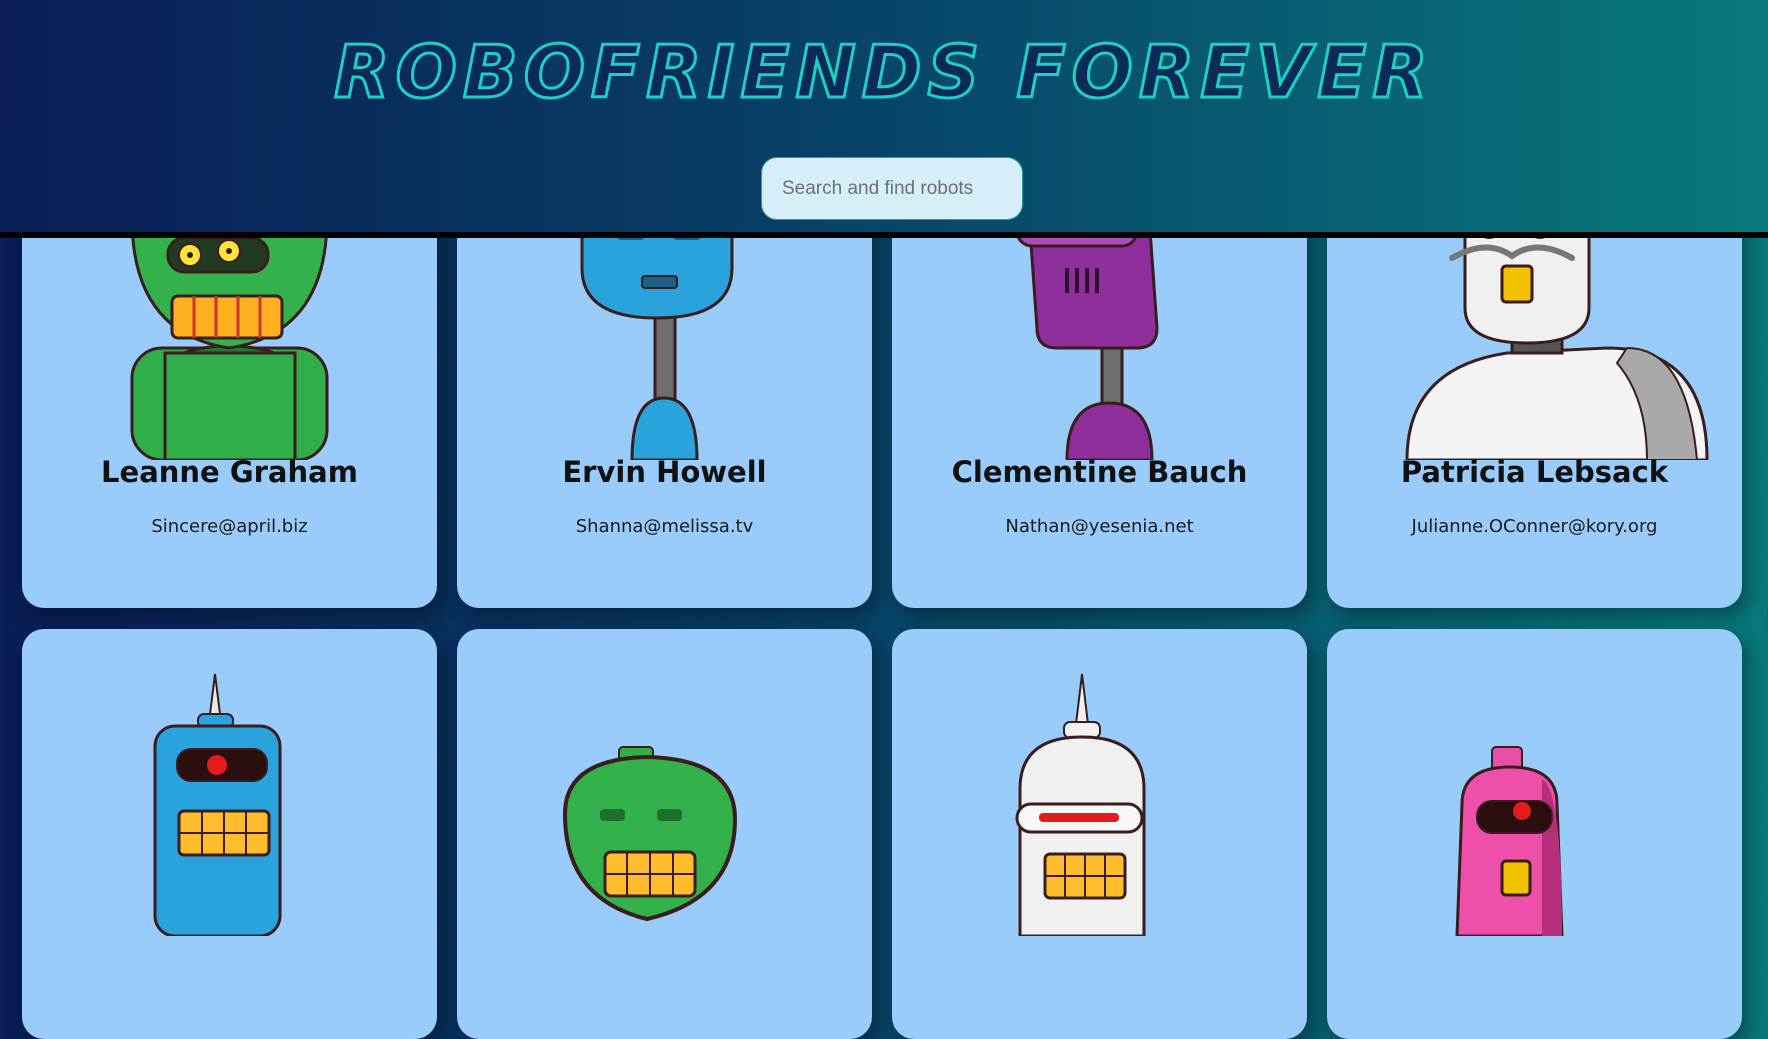 This screenshot has height=1039, width=1768. Describe the element at coordinates (1099, 472) in the screenshot. I see `robot-name: Clementine Bauch` at that location.